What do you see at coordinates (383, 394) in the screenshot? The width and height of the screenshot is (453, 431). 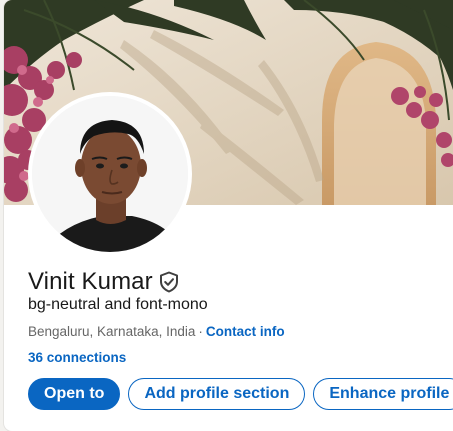 I see `enhance-profile-button: Enhance profile` at bounding box center [383, 394].